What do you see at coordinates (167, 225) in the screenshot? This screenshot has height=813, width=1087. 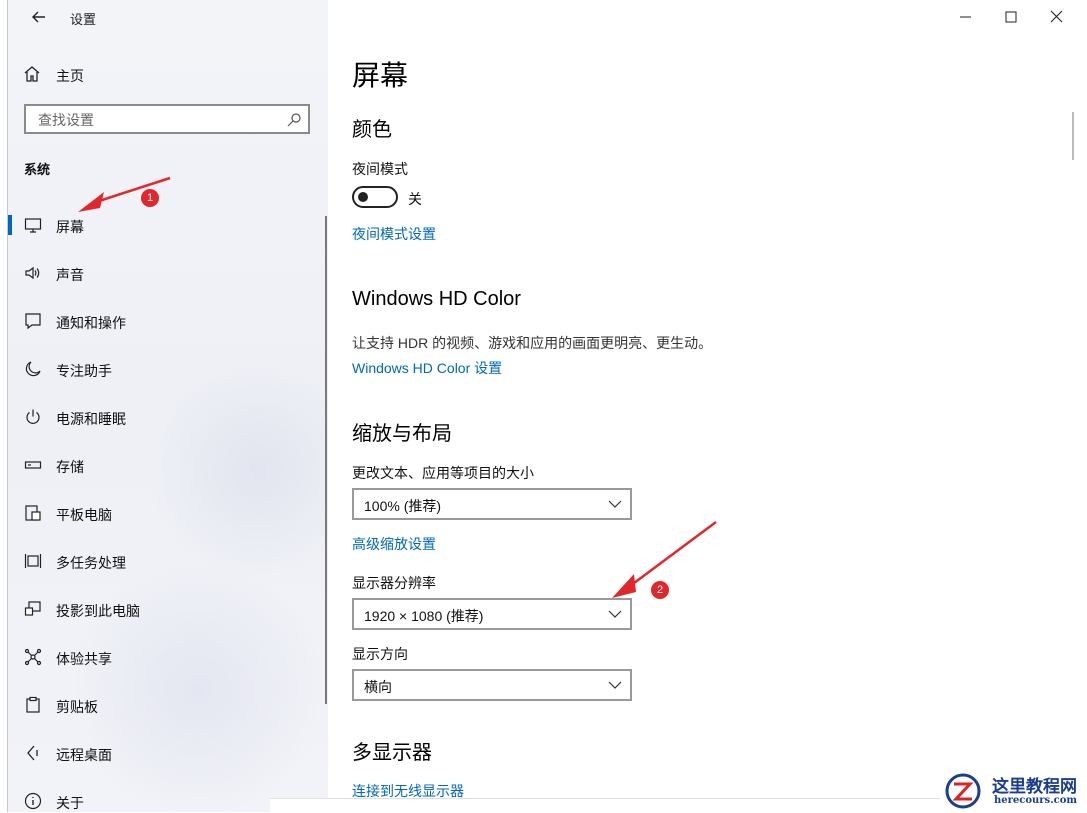 I see `sidebar-item-display: 屏幕` at bounding box center [167, 225].